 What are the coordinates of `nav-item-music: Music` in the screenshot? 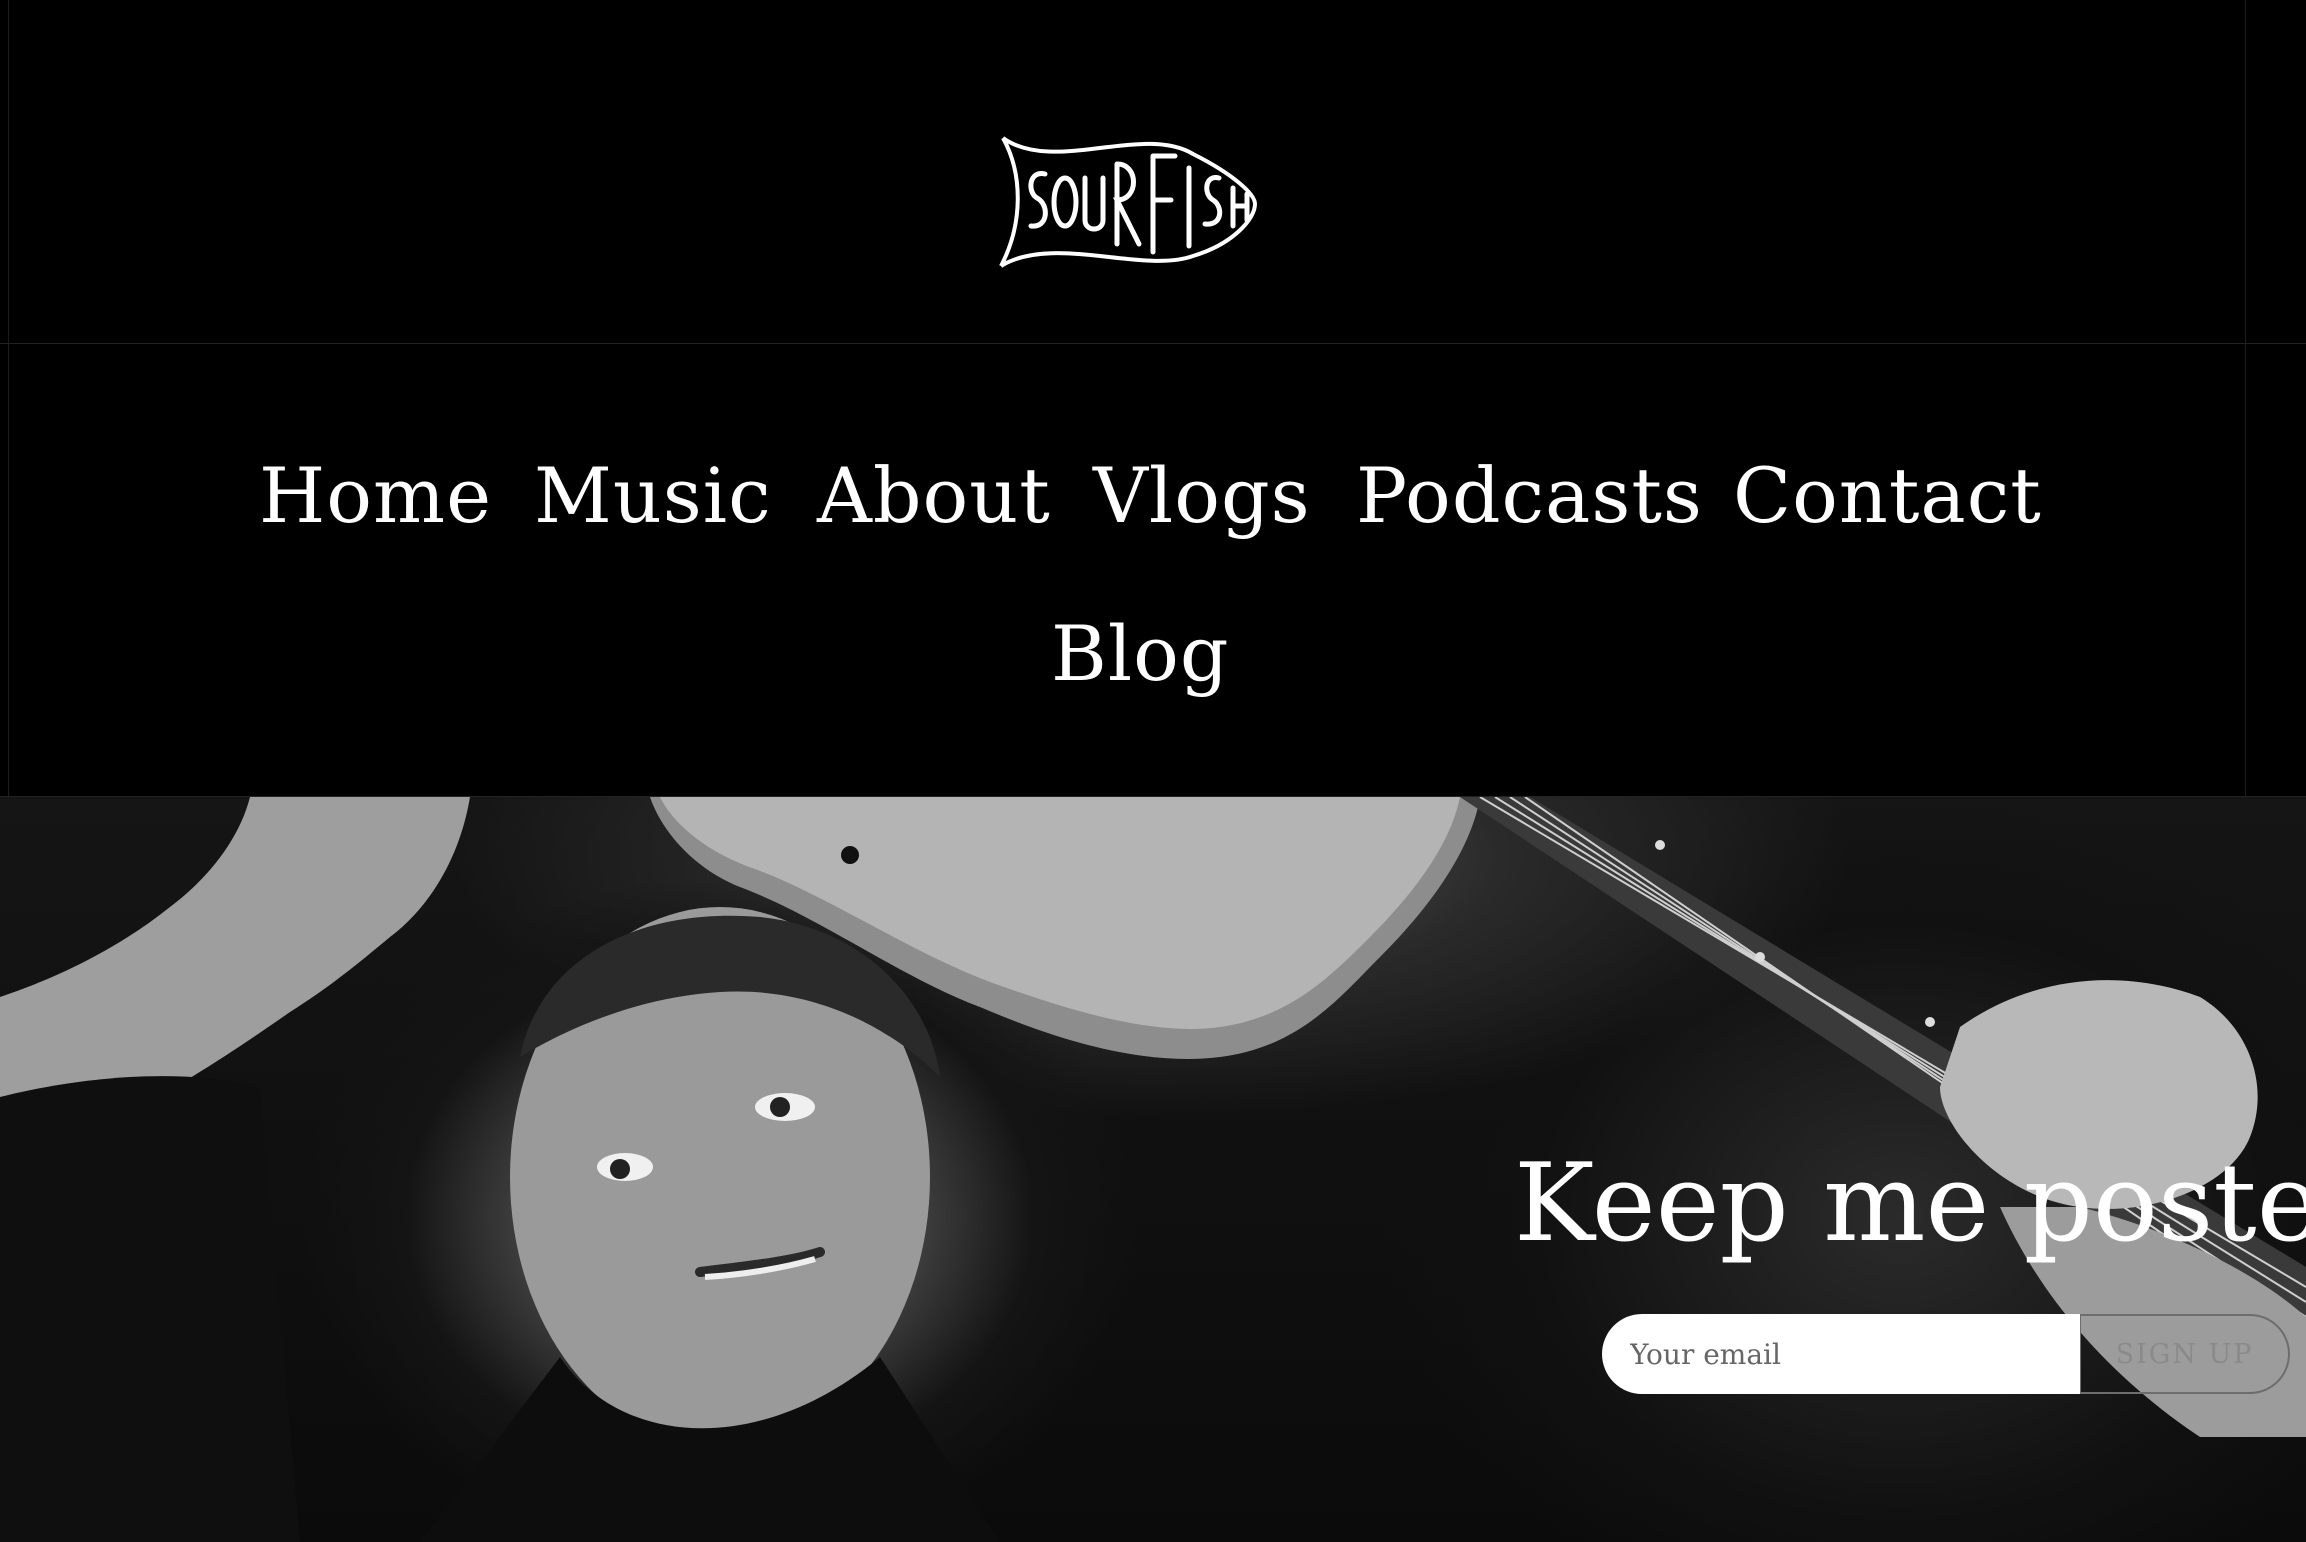 It's located at (653, 496).